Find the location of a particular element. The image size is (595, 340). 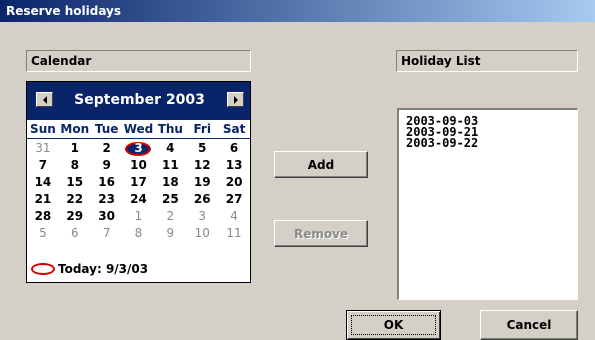

arrow-right-icon is located at coordinates (235, 99).